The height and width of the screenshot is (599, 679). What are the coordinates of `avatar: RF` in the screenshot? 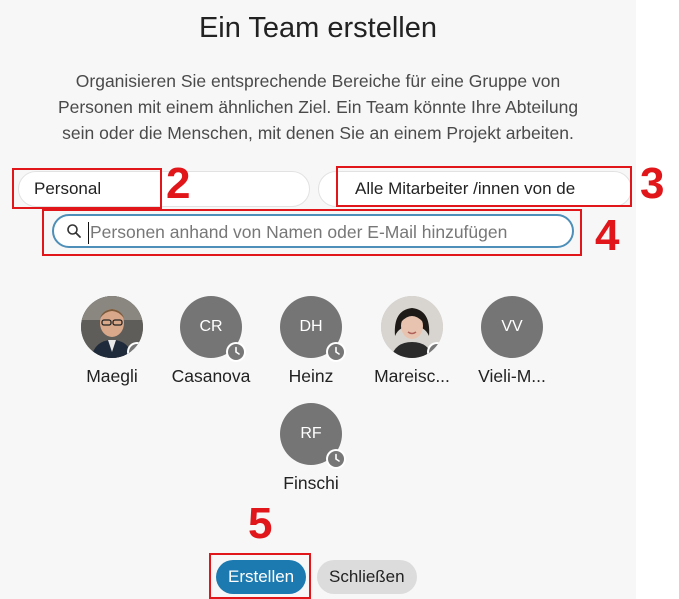 It's located at (313, 436).